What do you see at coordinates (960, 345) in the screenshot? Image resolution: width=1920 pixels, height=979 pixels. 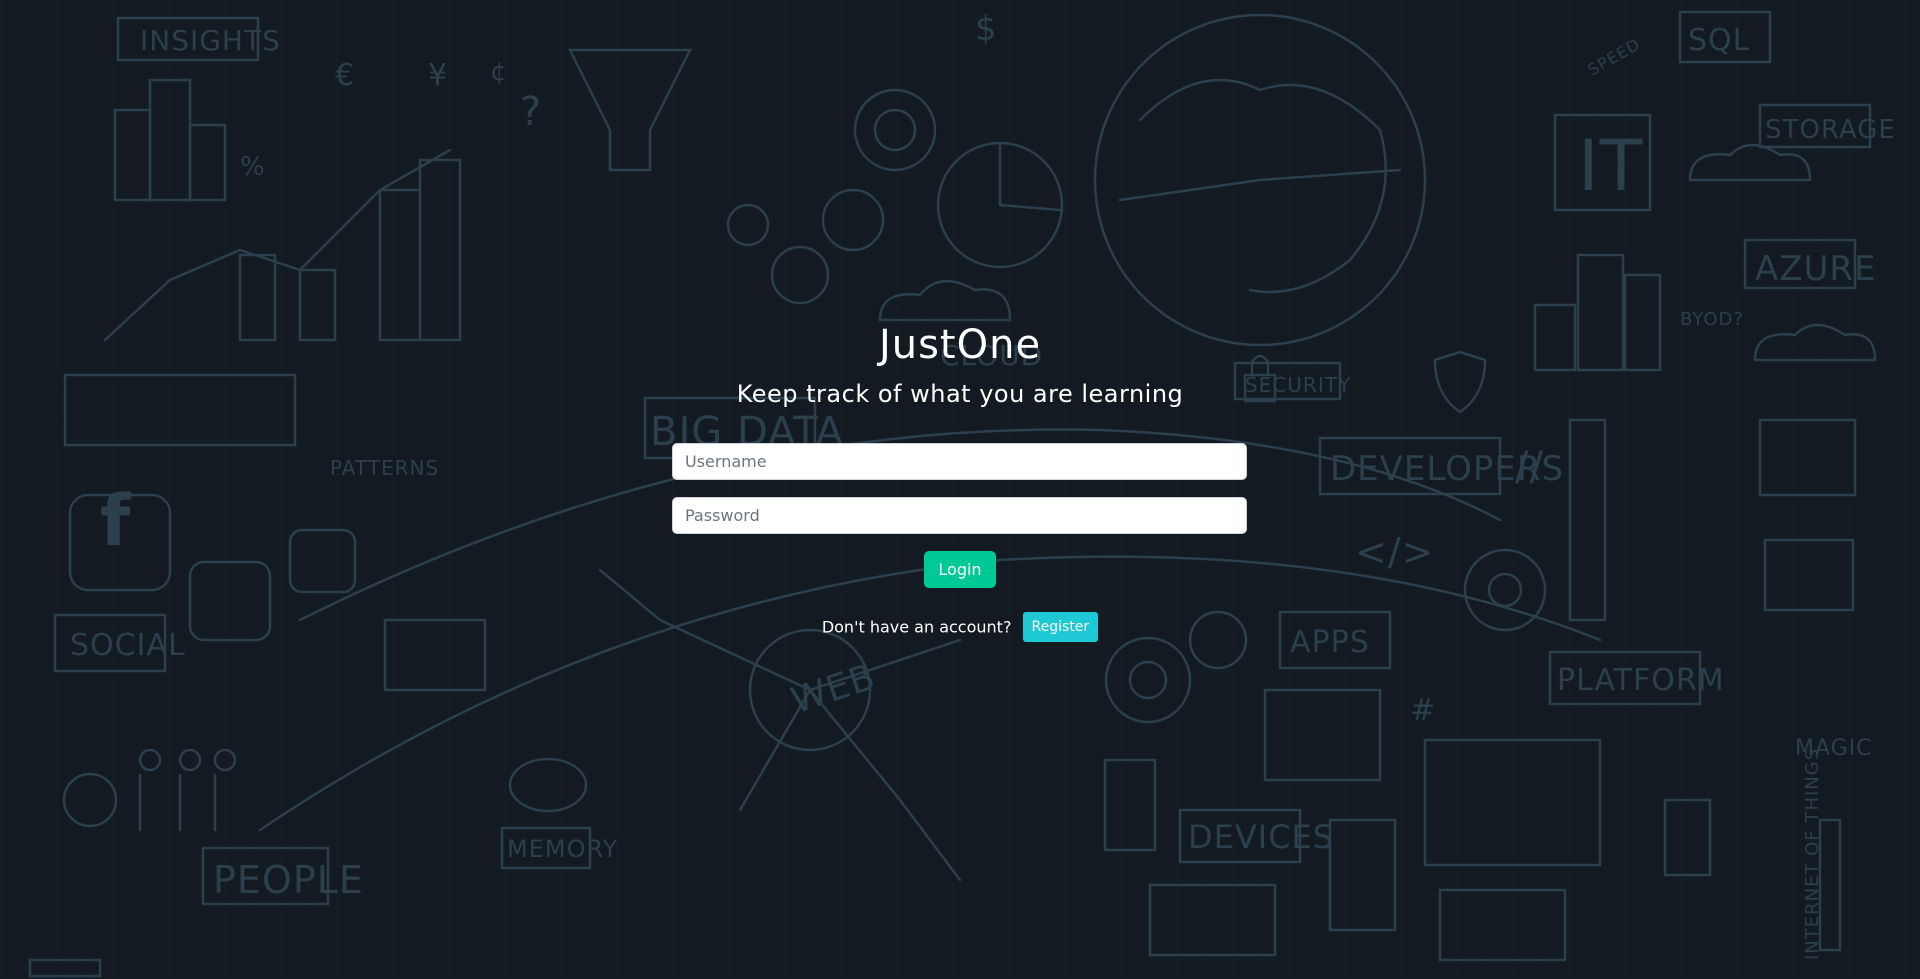 I see `app-title: JustOne` at bounding box center [960, 345].